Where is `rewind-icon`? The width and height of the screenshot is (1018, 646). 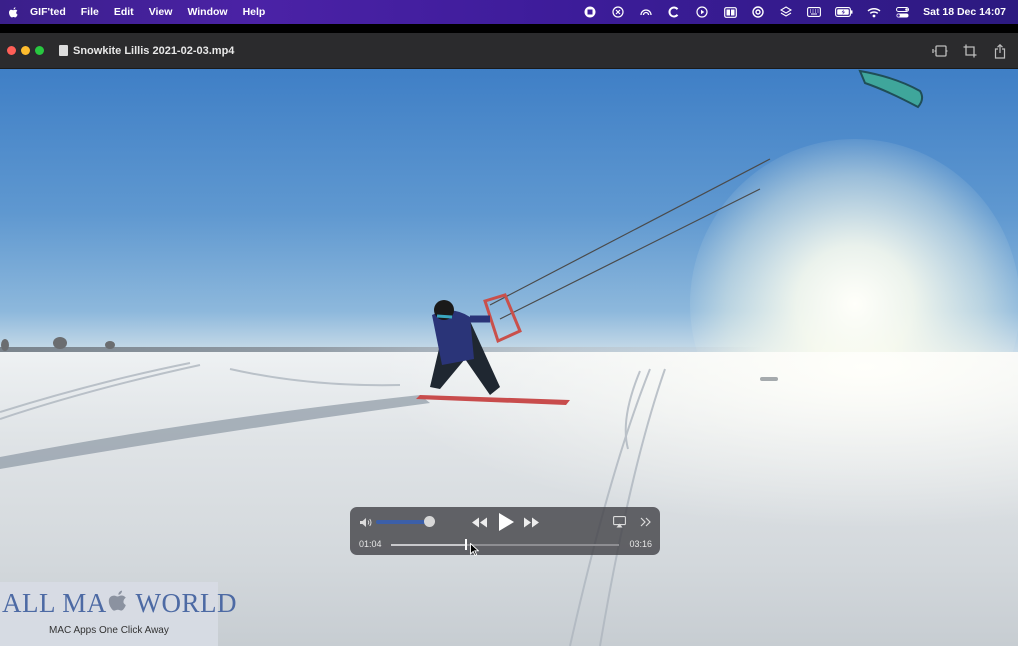 rewind-icon is located at coordinates (479, 522).